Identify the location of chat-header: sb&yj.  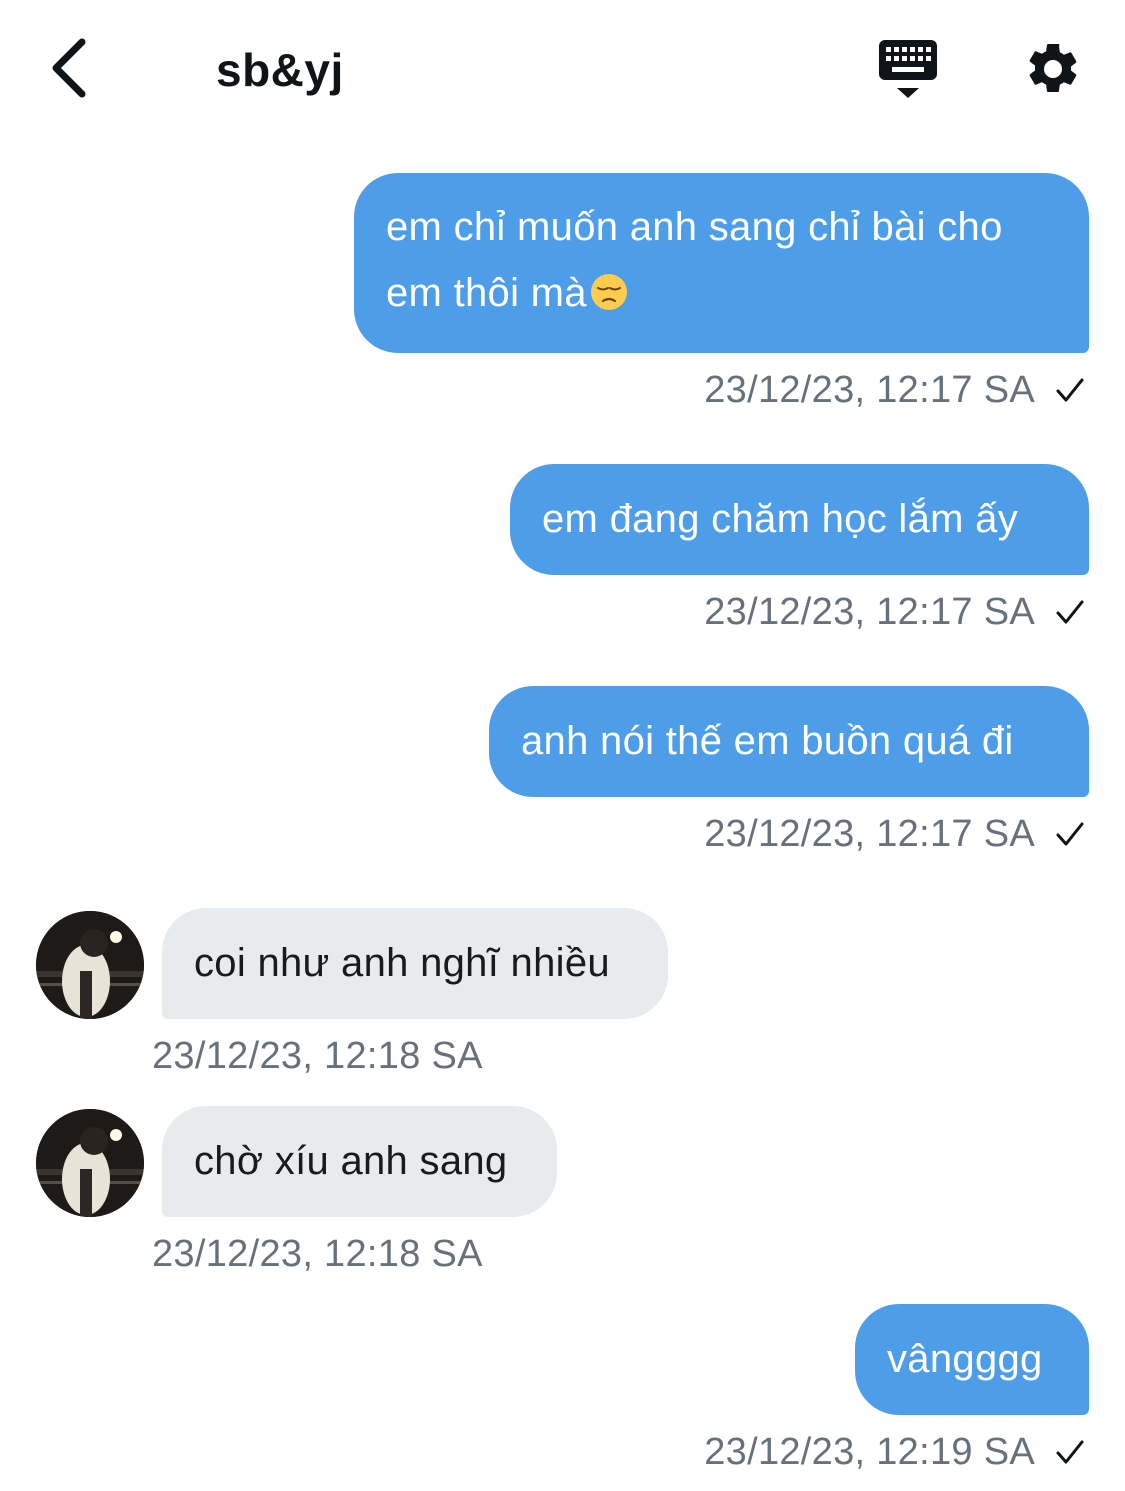
(562, 70).